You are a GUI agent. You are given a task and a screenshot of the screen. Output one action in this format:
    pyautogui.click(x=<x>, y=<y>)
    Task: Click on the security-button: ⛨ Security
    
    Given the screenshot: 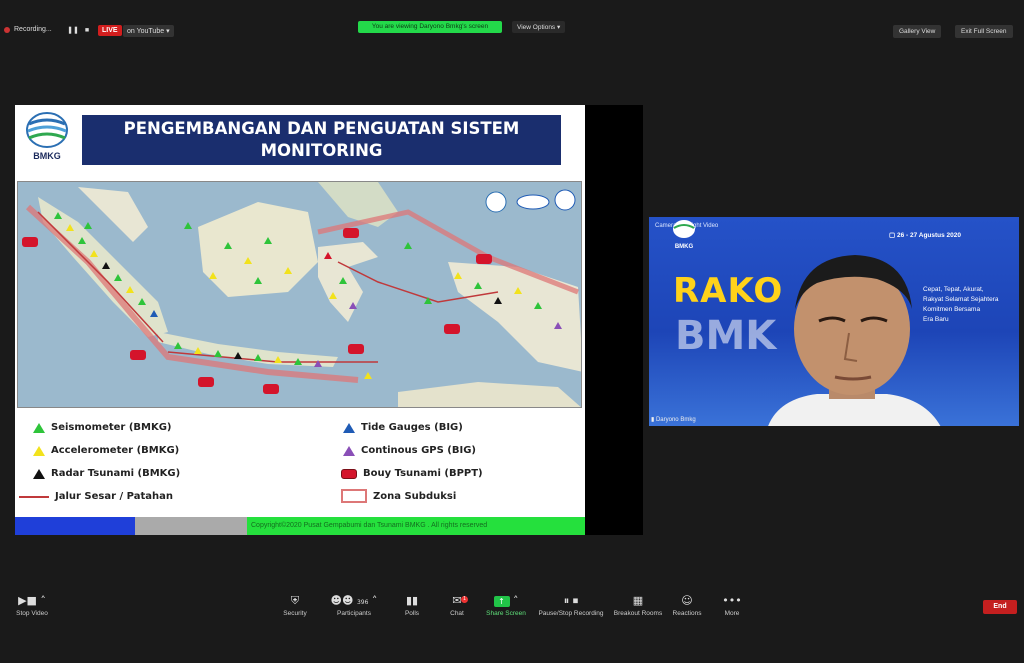 What is the action you would take?
    pyautogui.click(x=295, y=605)
    